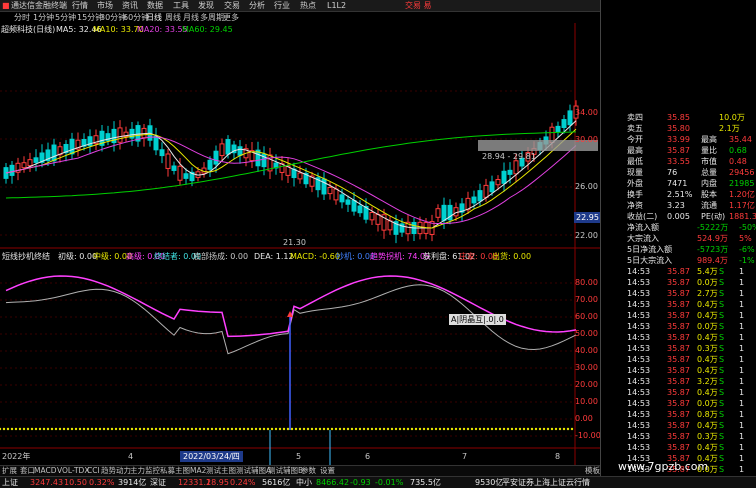  What do you see at coordinates (154, 17) in the screenshot?
I see `period-tab-active: 日线` at bounding box center [154, 17].